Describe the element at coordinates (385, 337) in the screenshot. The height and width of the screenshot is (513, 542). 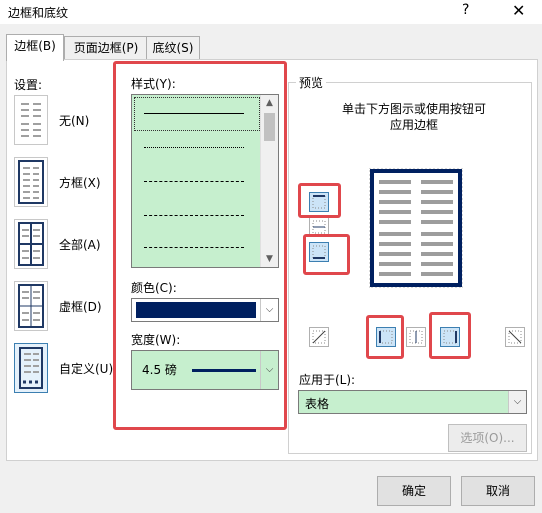
I see `annotation-left-border` at that location.